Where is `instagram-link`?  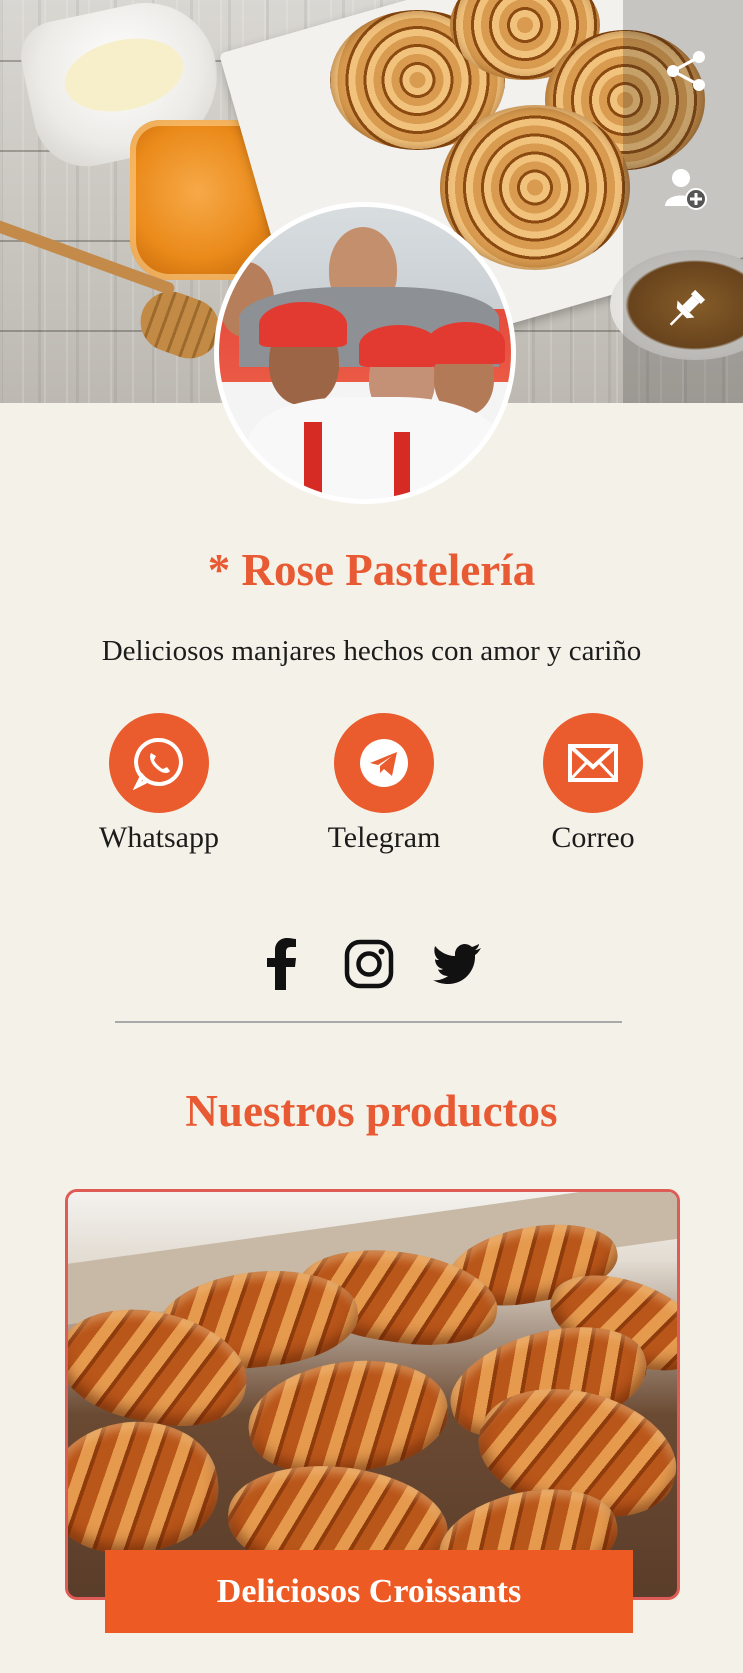
instagram-link is located at coordinates (369, 964).